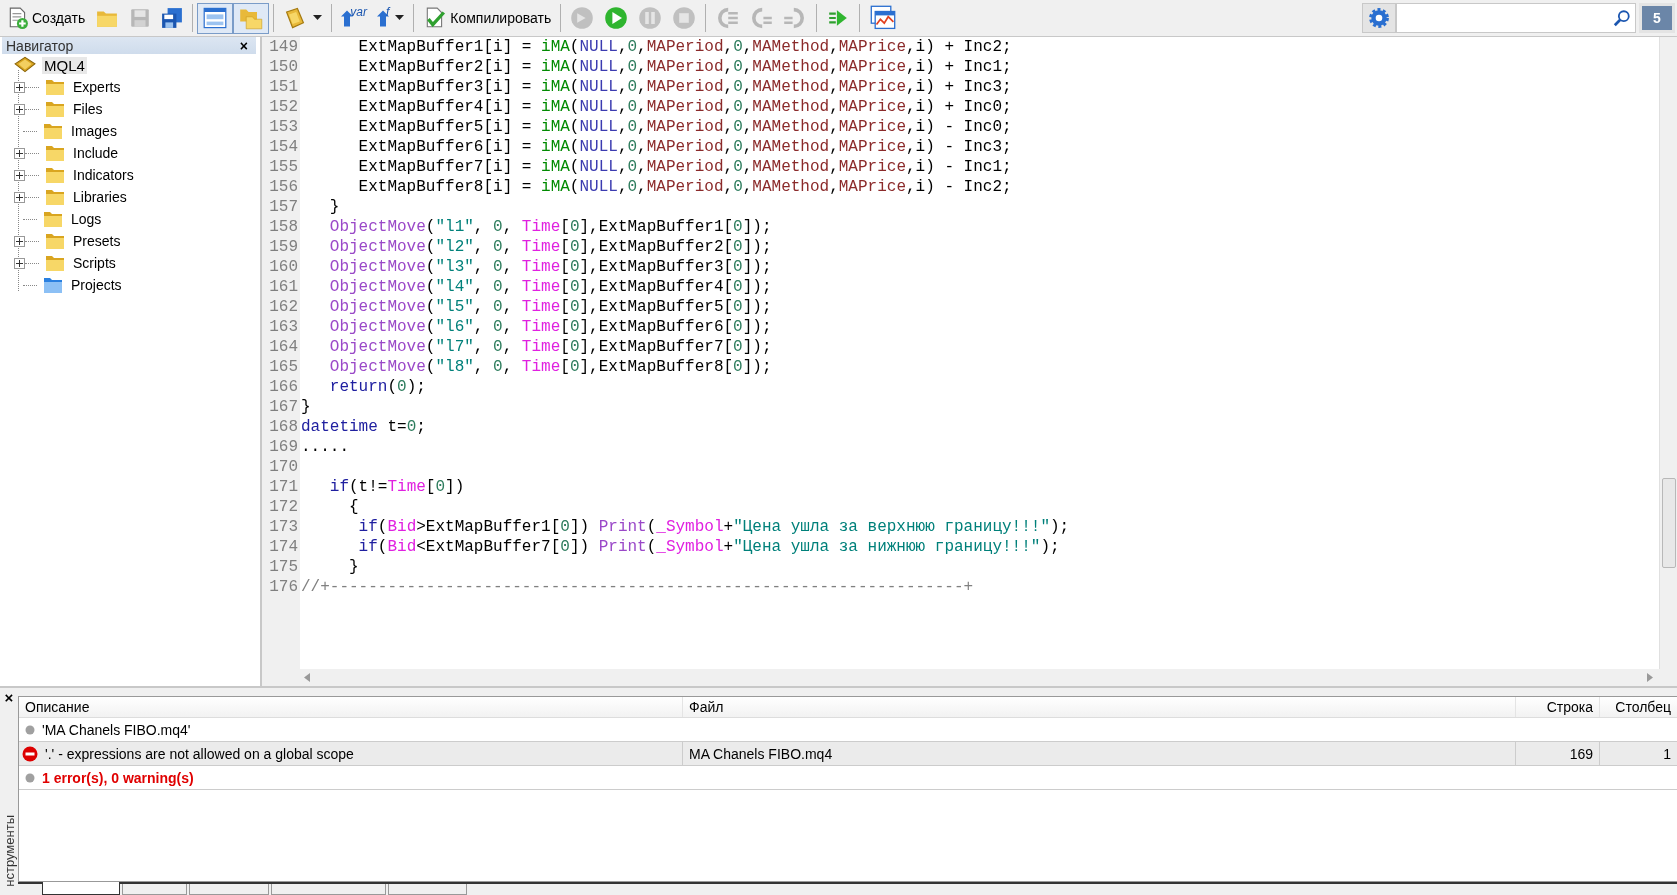 The width and height of the screenshot is (1677, 895). I want to click on new-document-icon, so click(18, 18).